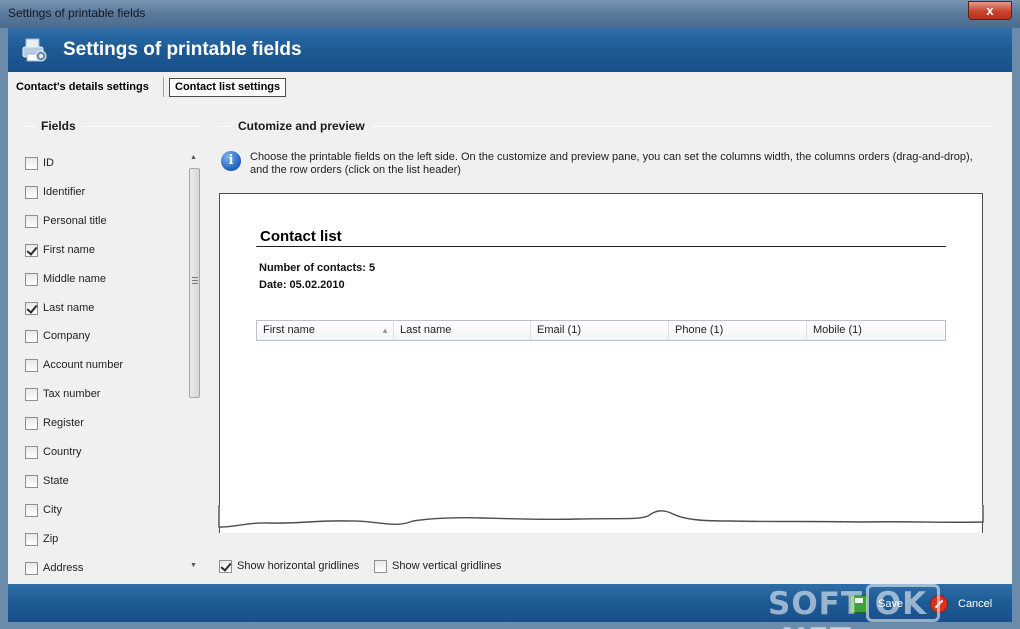 The height and width of the screenshot is (629, 1020). I want to click on preview-contacts-count: Number of contacts: 5, so click(317, 268).